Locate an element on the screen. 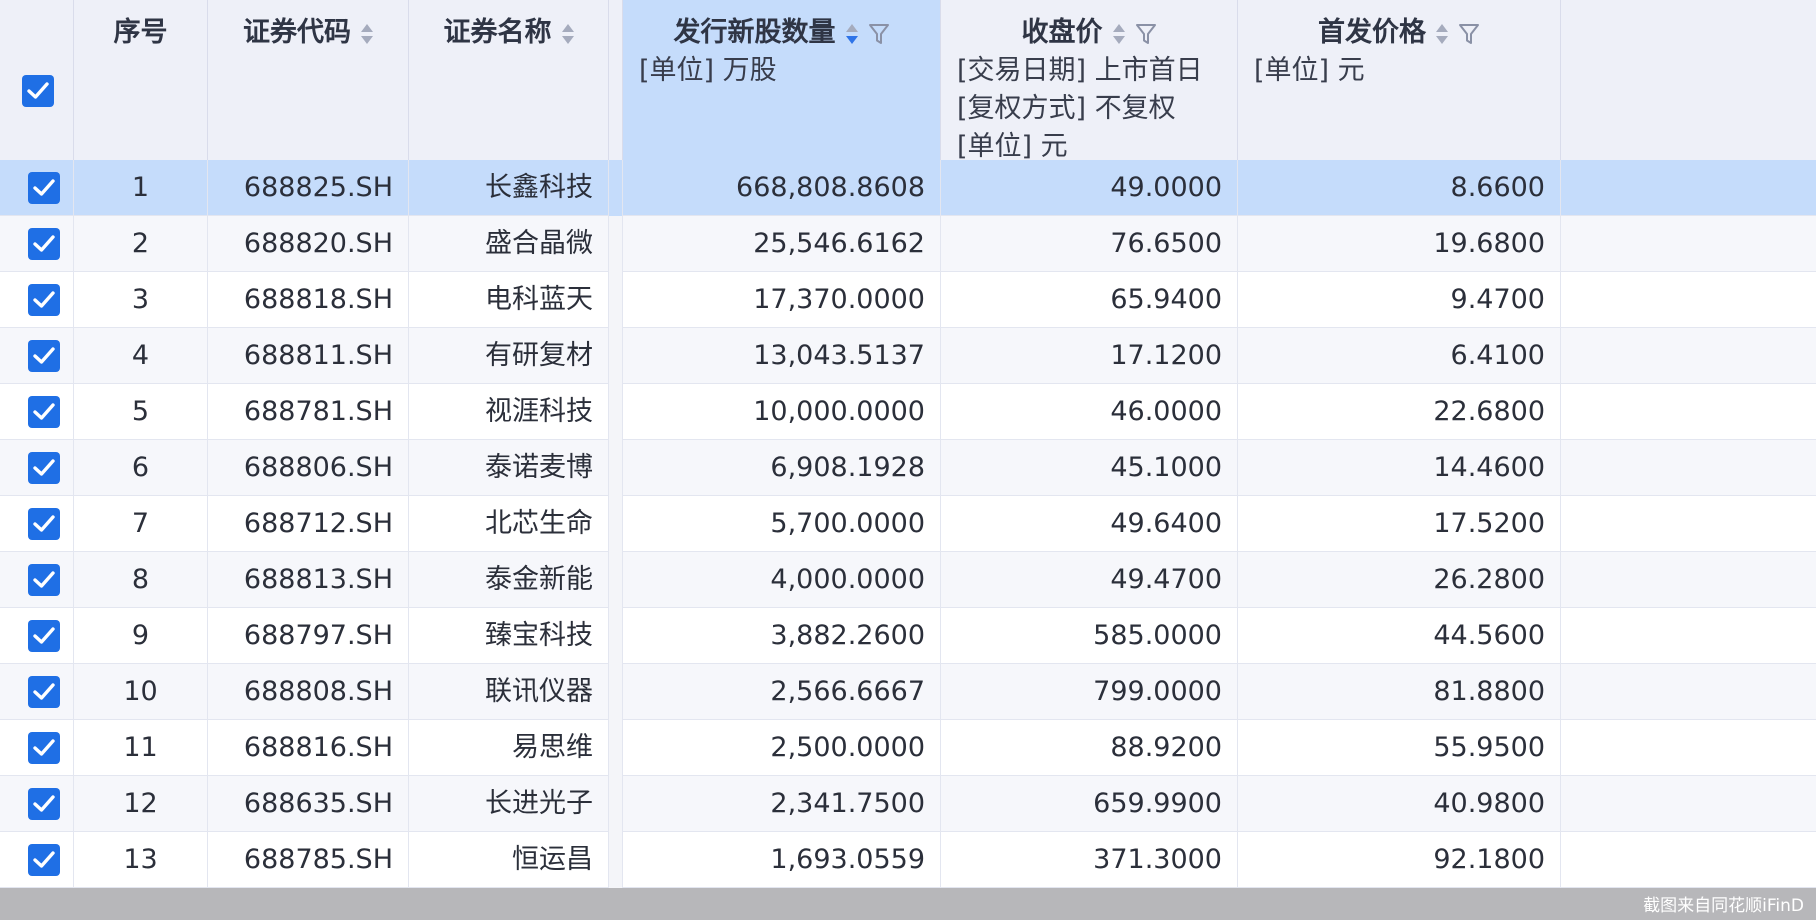 The height and width of the screenshot is (920, 1816). table-row: 8 688813.SH 泰金新能 4,000.0000 49.4700 26.2800 is located at coordinates (908, 580).